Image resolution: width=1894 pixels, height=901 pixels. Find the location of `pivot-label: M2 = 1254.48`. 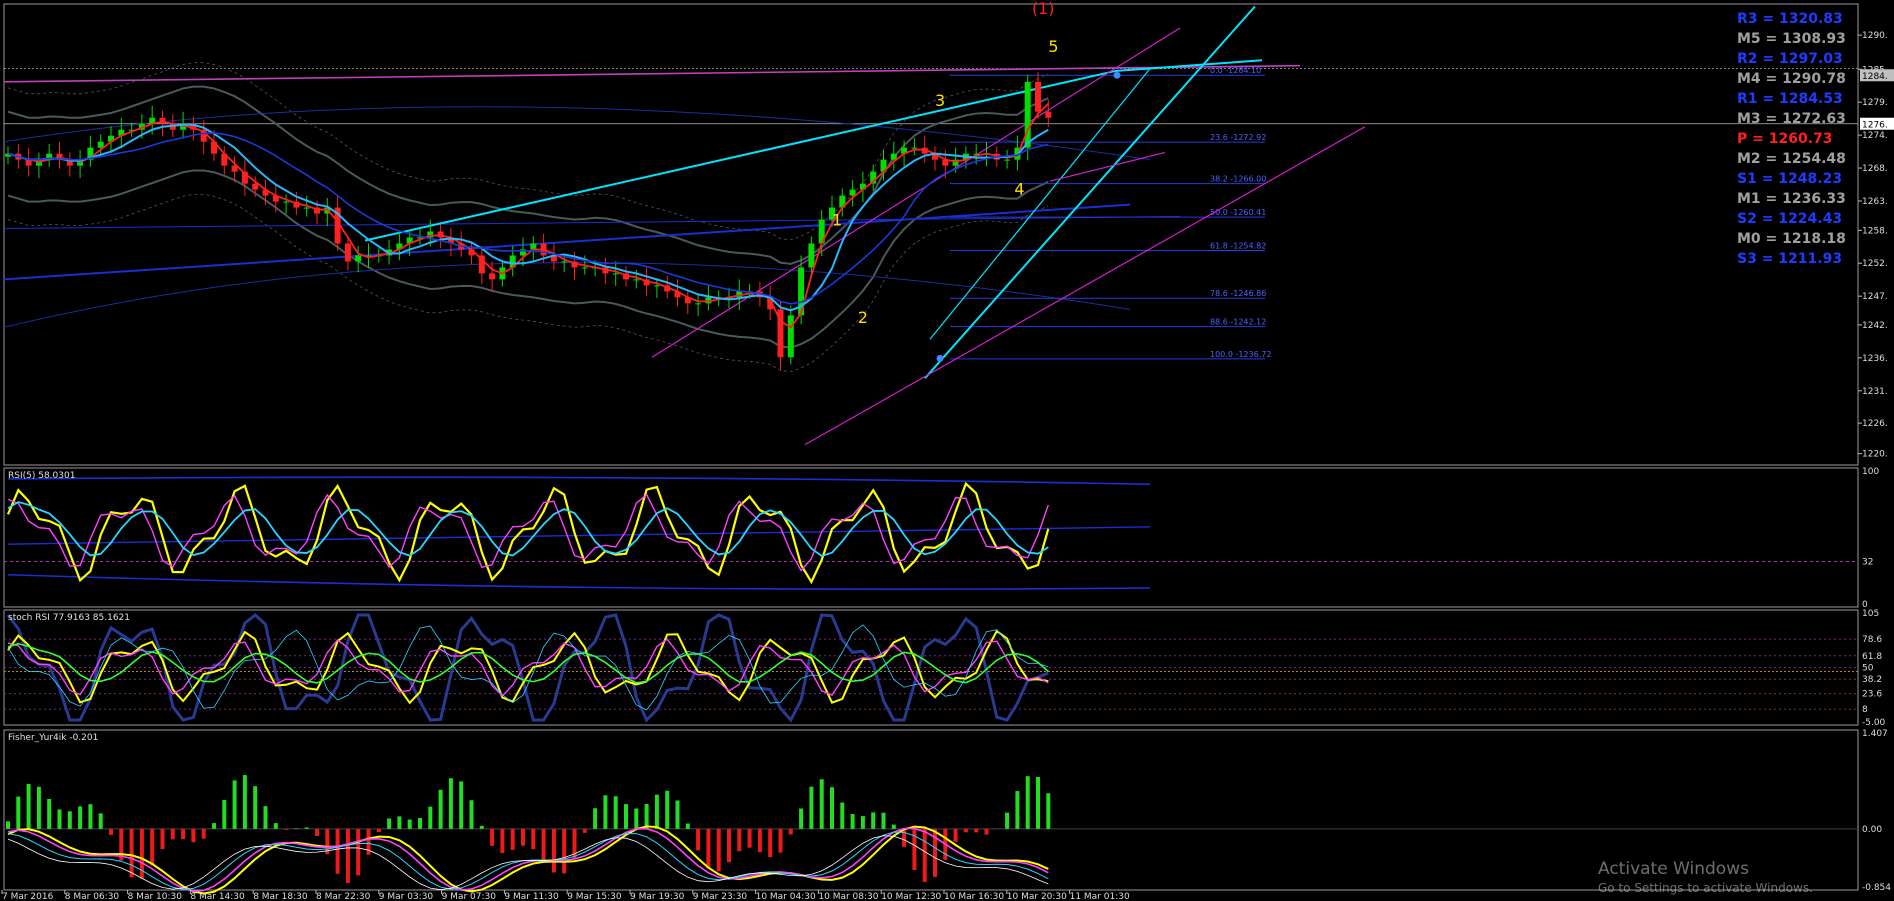

pivot-label: M2 = 1254.48 is located at coordinates (1791, 159).